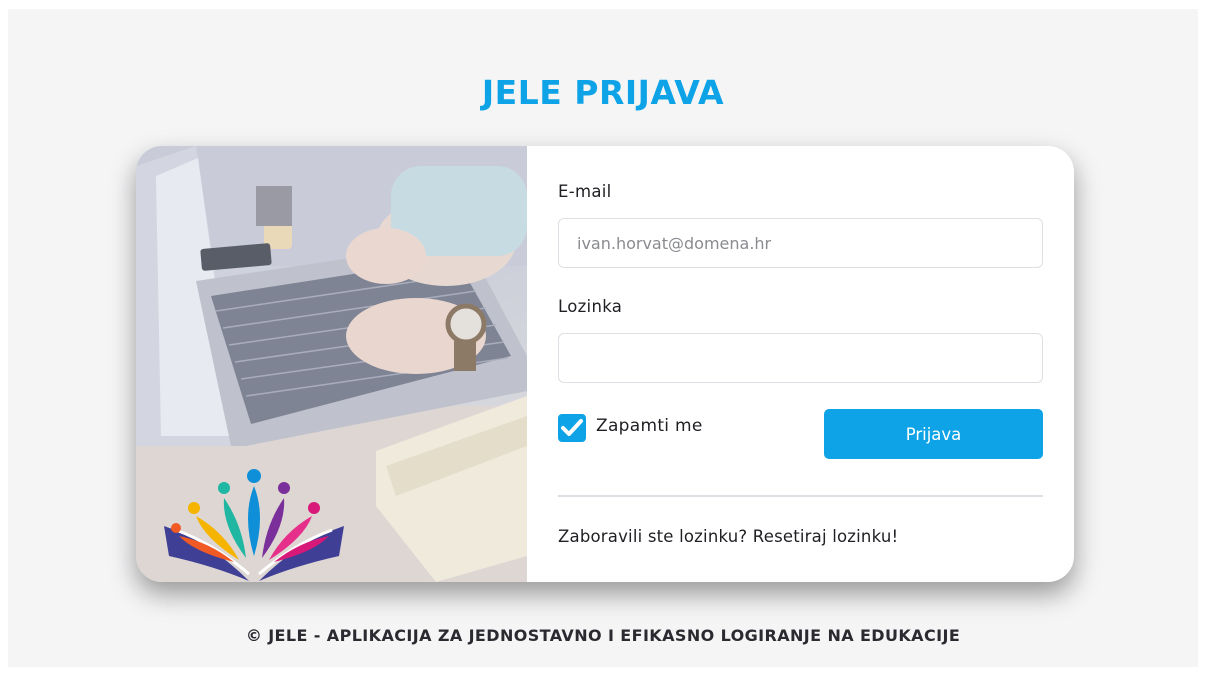 The height and width of the screenshot is (675, 1206). Describe the element at coordinates (590, 306) in the screenshot. I see `password-label: Lozinka` at that location.